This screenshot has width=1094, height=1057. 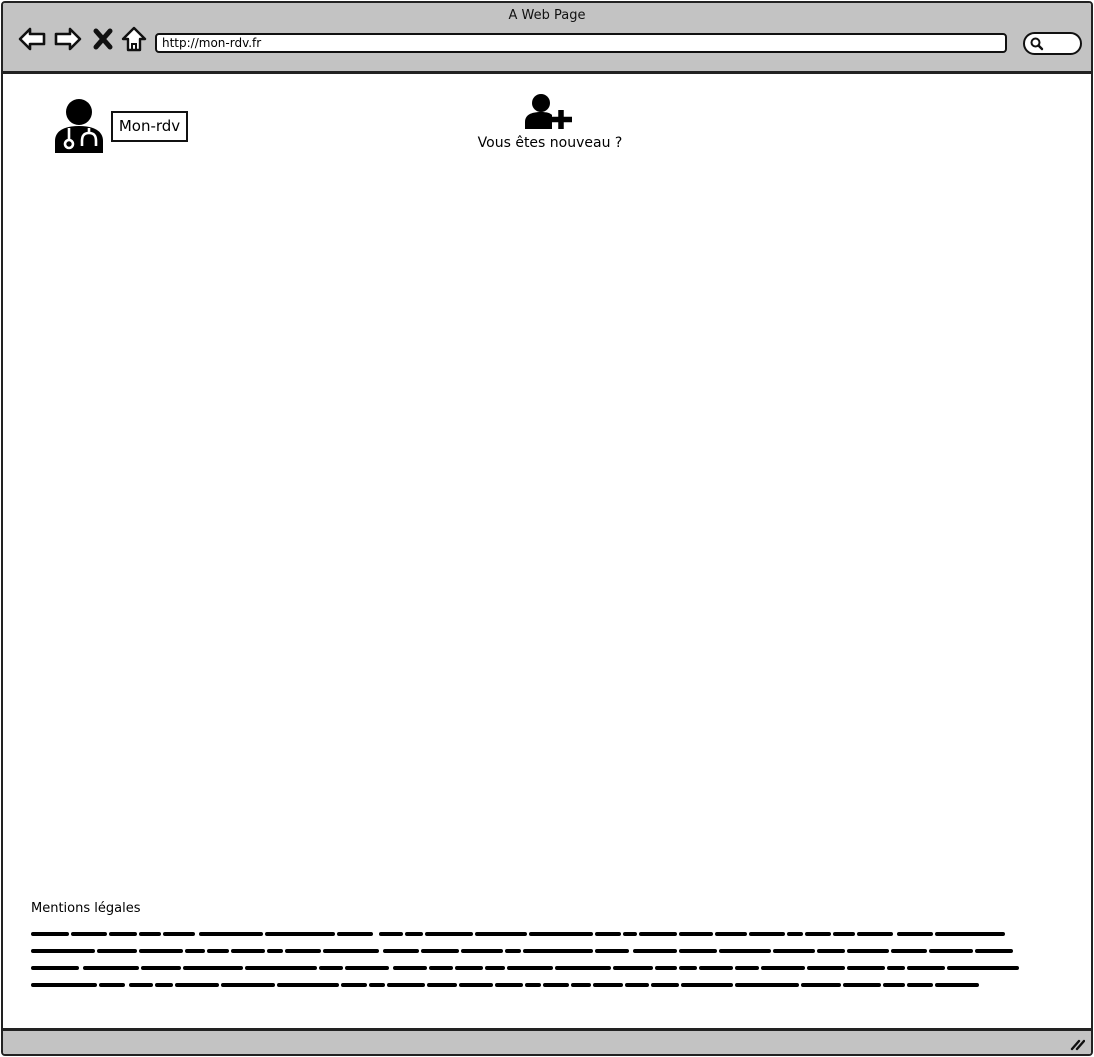 I want to click on stop-icon, so click(x=103, y=39).